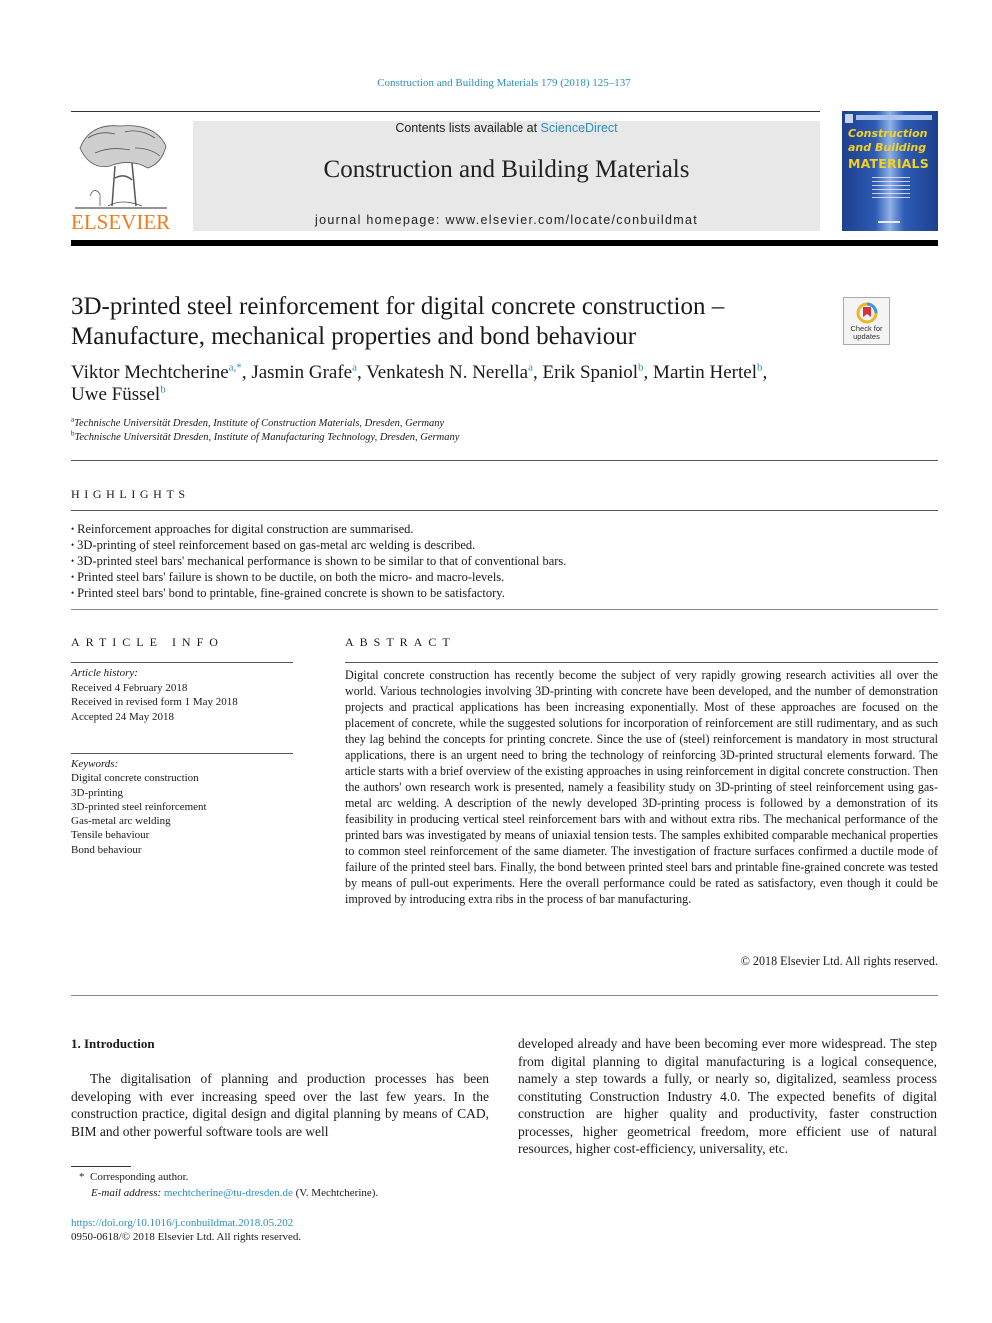  I want to click on check-updates-label: Check for updates, so click(866, 332).